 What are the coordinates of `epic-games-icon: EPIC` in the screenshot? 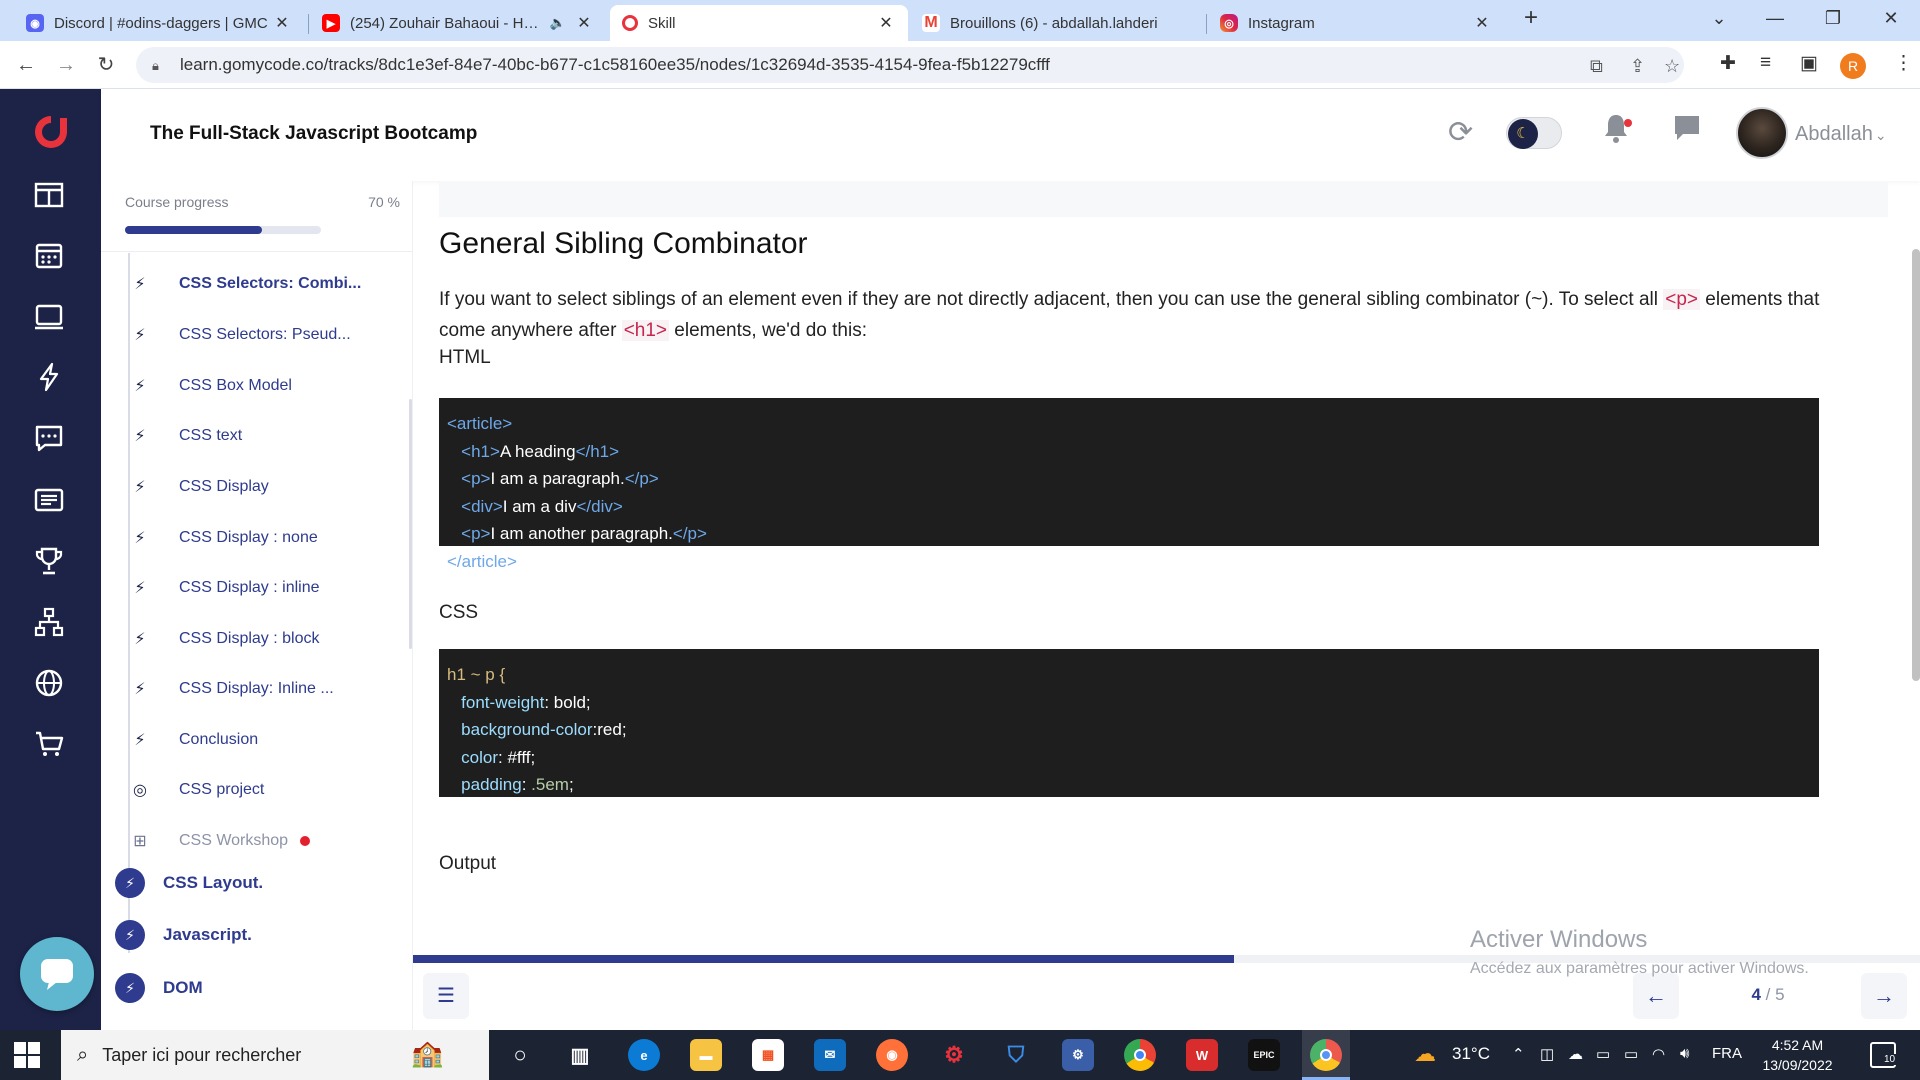 It's located at (1264, 1055).